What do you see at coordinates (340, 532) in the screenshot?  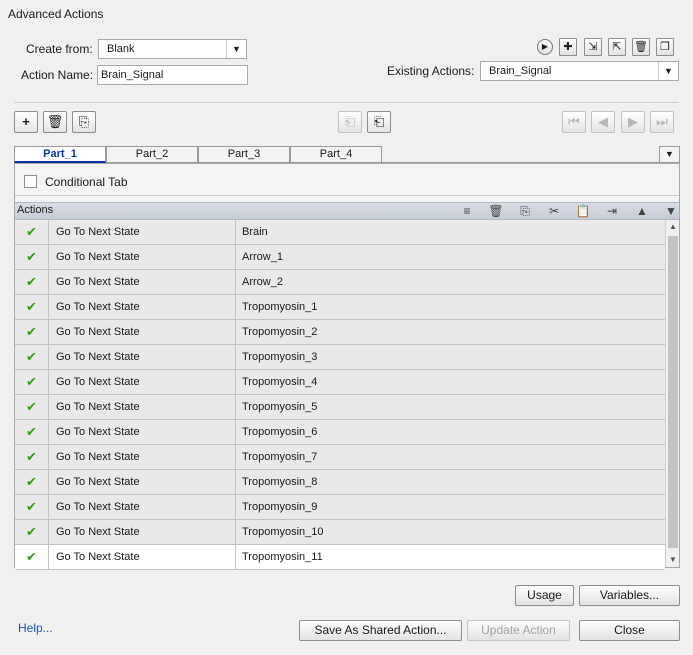 I see `table-row: ✔ Go To Next State Tropomyosin_10` at bounding box center [340, 532].